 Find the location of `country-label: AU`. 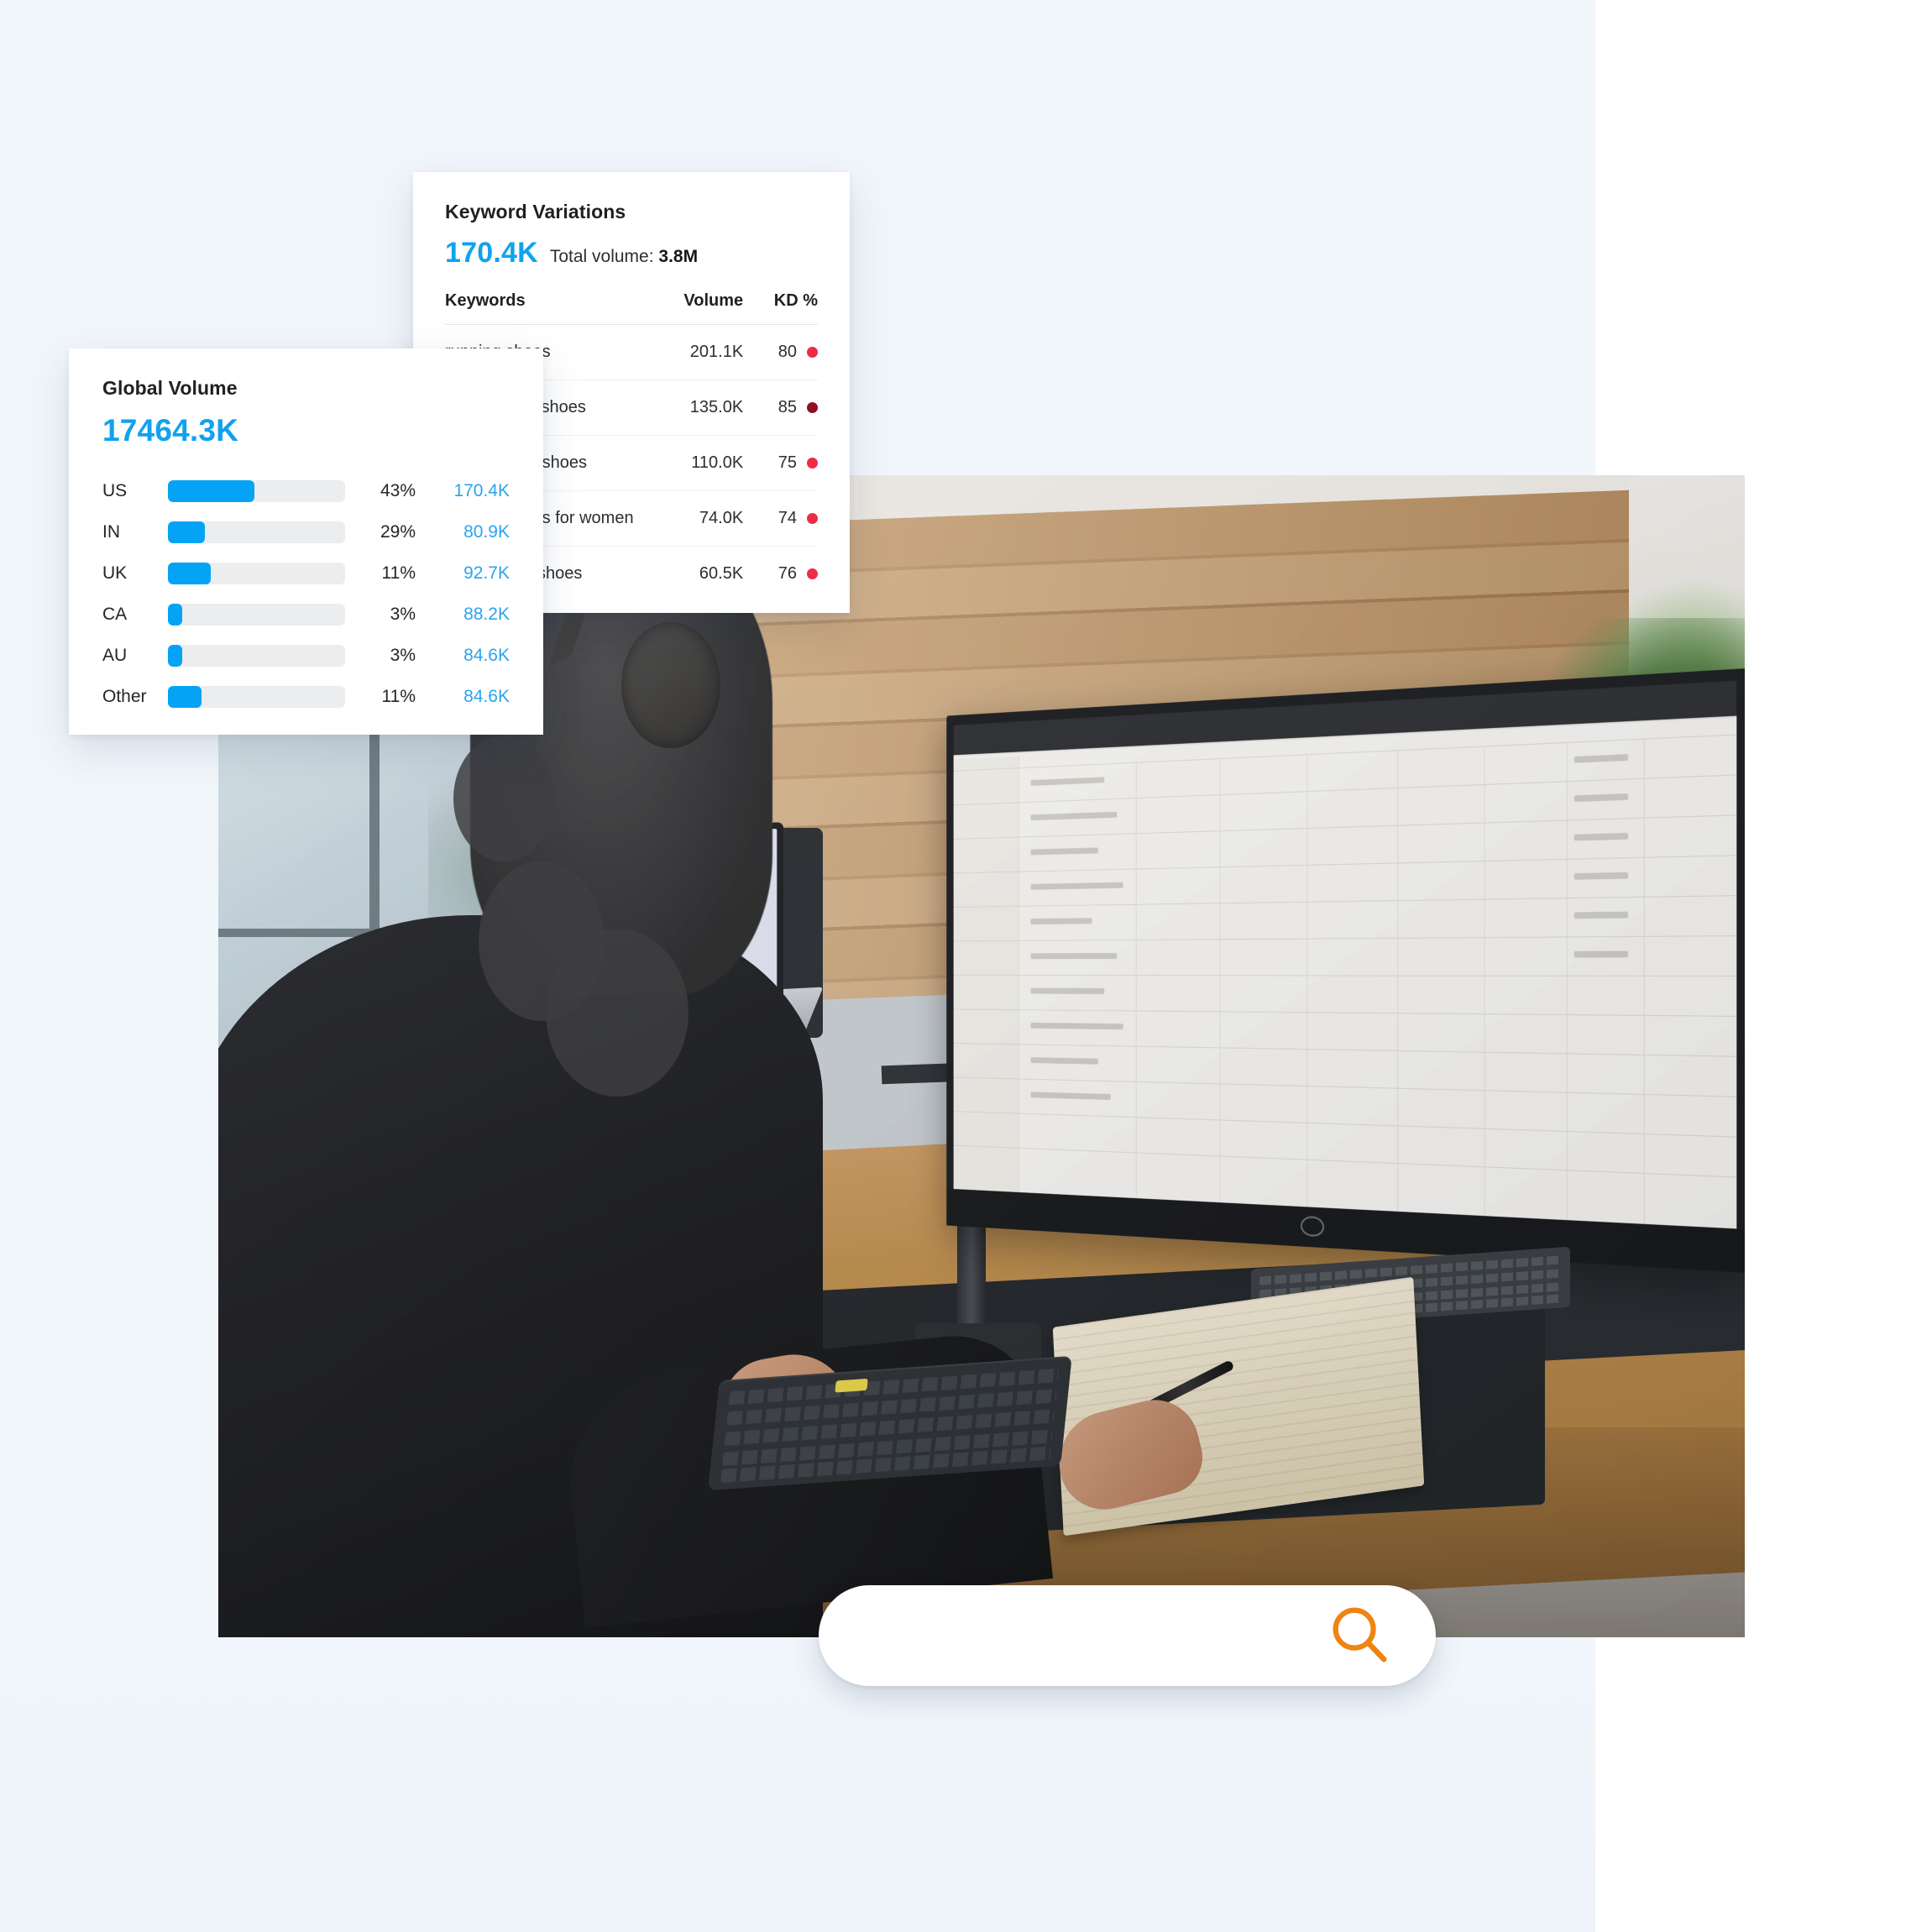

country-label: AU is located at coordinates (115, 655).